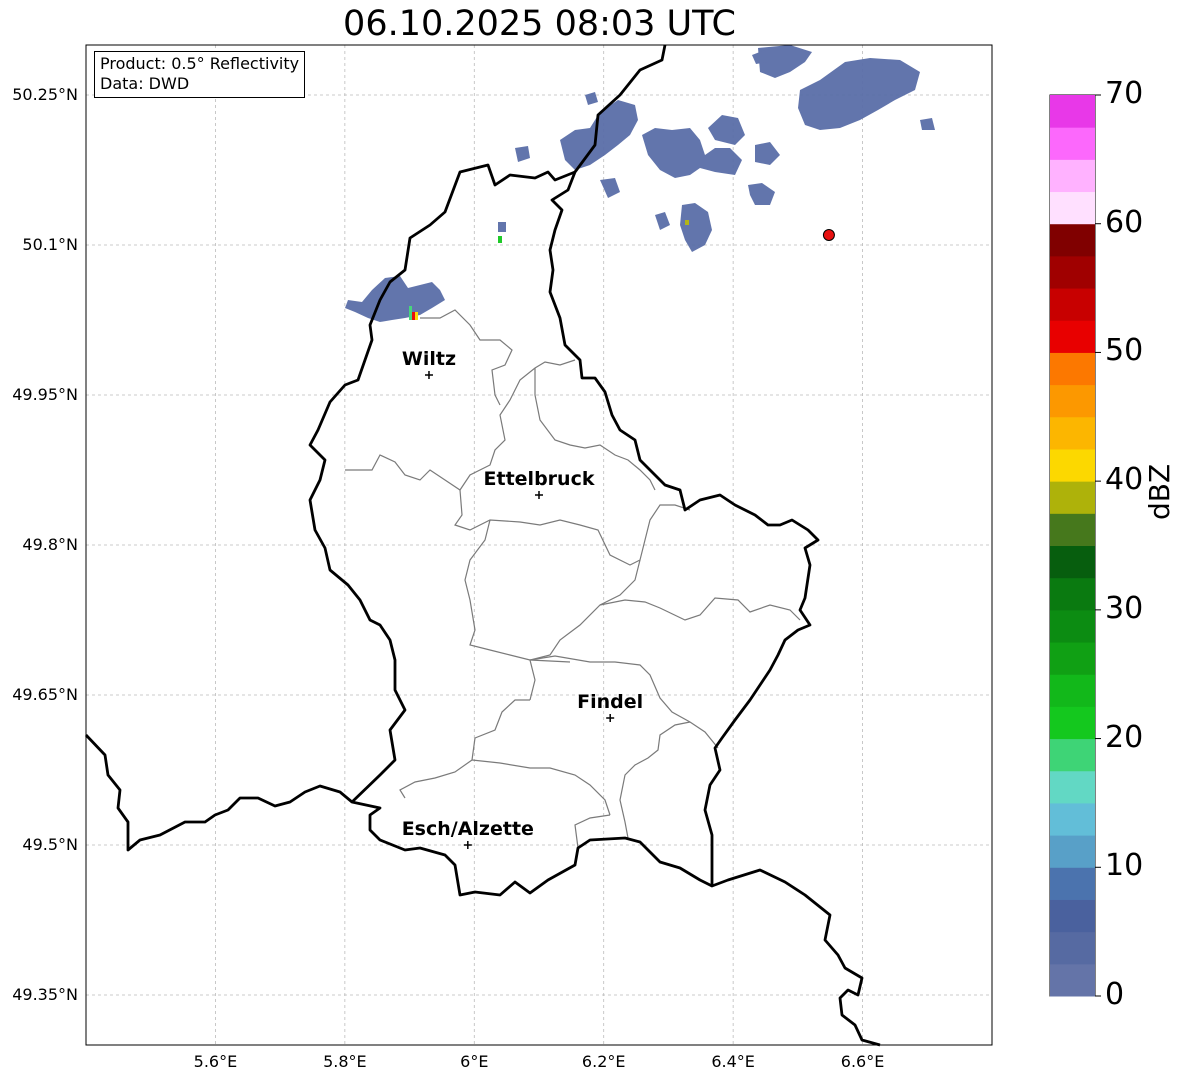  What do you see at coordinates (200, 74) in the screenshot?
I see `product-info-box: Product: 0.5° Reflectivity Data: DWD` at bounding box center [200, 74].